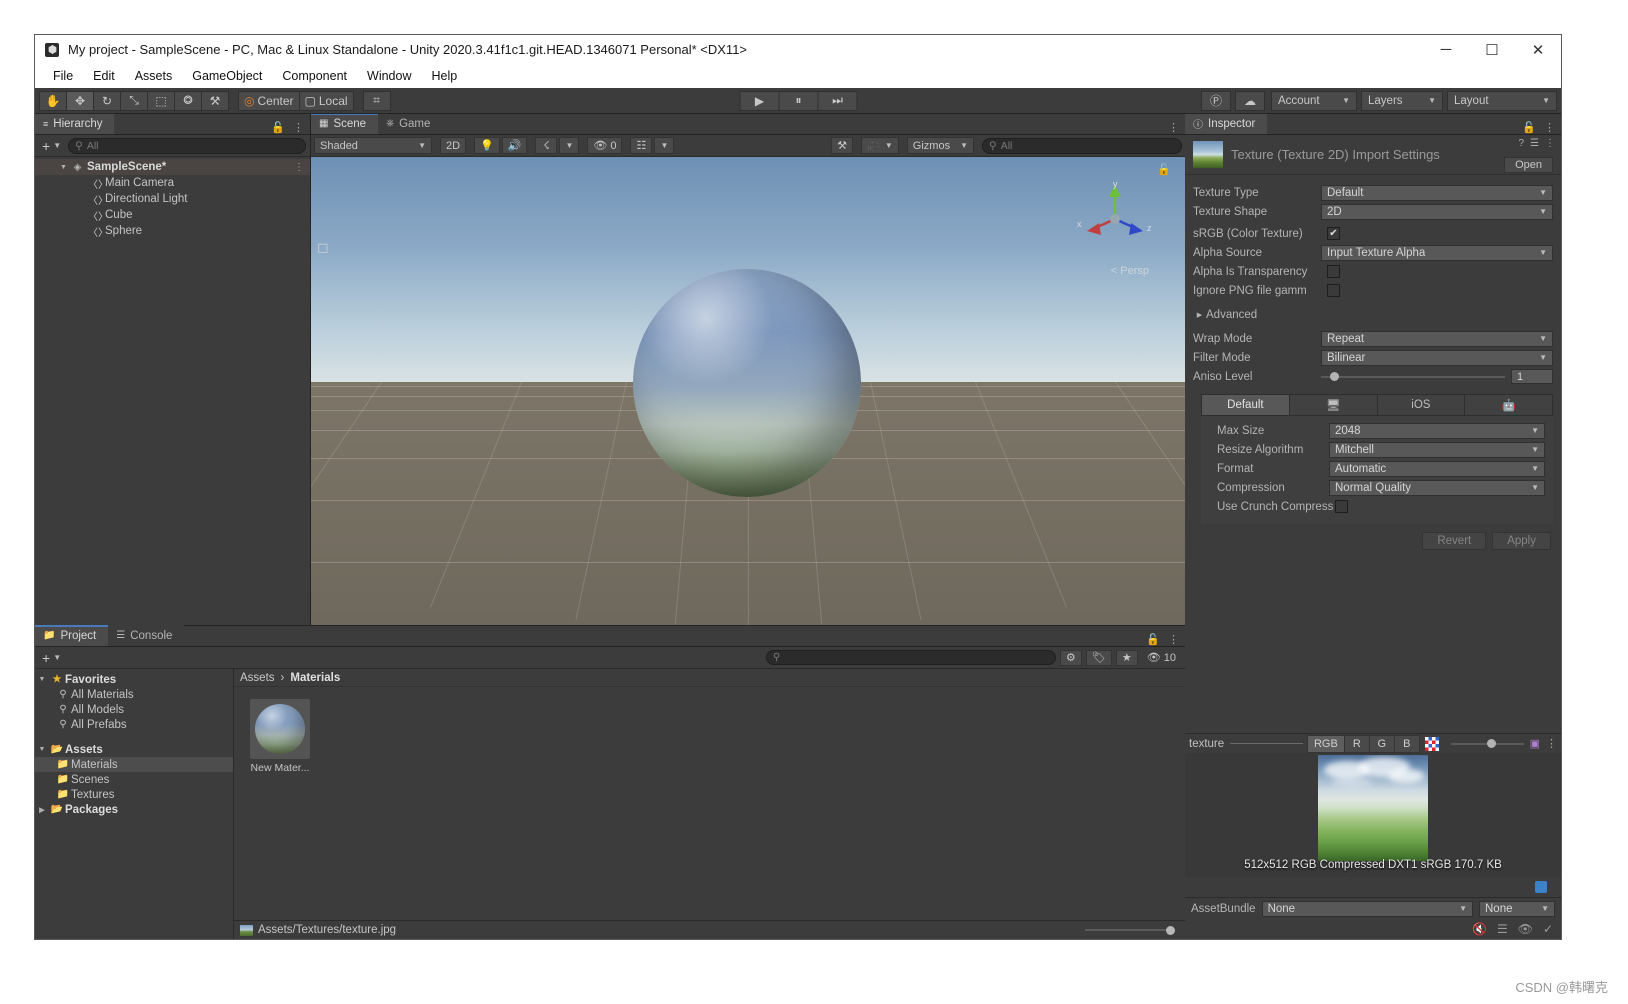  I want to click on scene-grid-icon: ☷, so click(641, 145).